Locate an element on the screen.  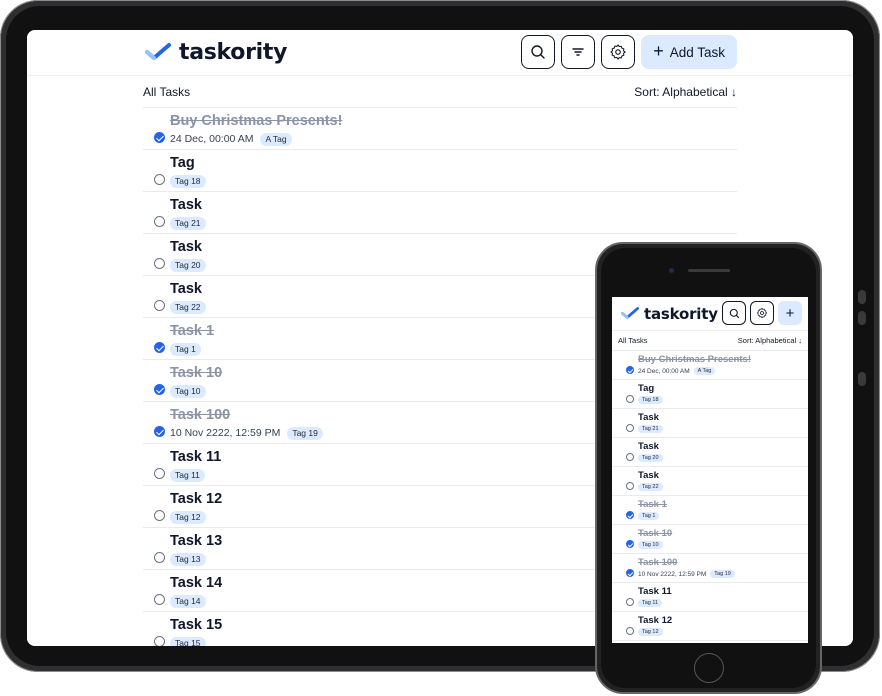
task-meta: Tag 14 is located at coordinates (188, 601).